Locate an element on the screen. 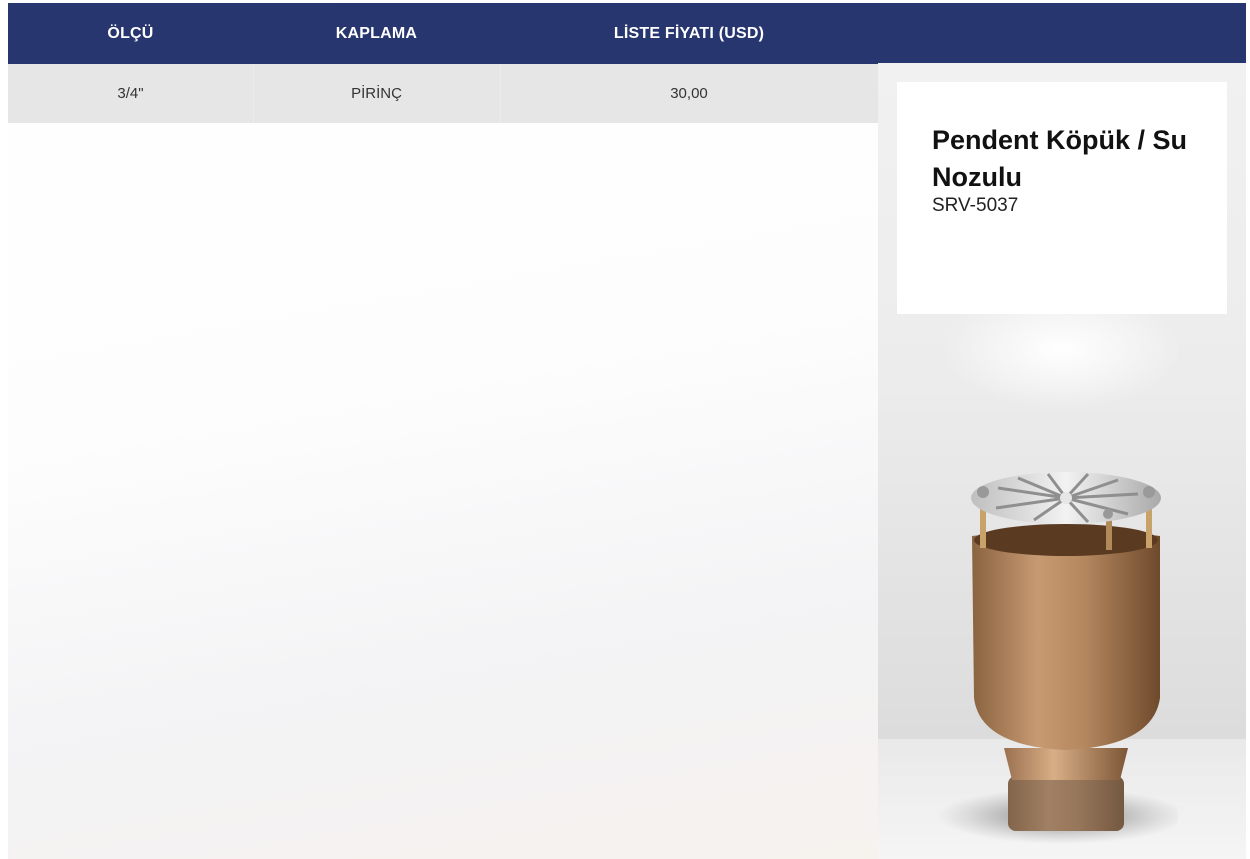 Image resolution: width=1250 pixels, height=859 pixels. header-size: ÖLÇÜ is located at coordinates (130, 33).